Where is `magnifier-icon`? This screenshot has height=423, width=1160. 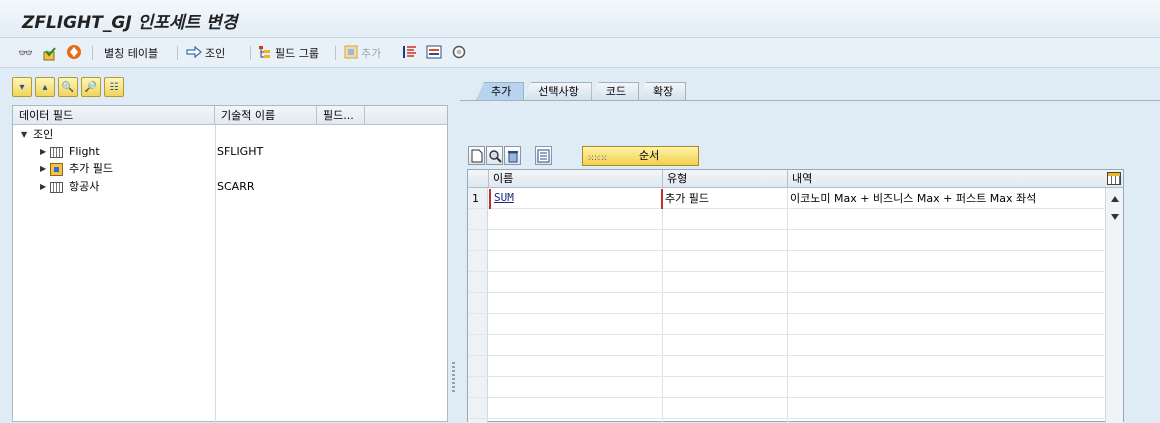
magnifier-icon is located at coordinates (495, 156).